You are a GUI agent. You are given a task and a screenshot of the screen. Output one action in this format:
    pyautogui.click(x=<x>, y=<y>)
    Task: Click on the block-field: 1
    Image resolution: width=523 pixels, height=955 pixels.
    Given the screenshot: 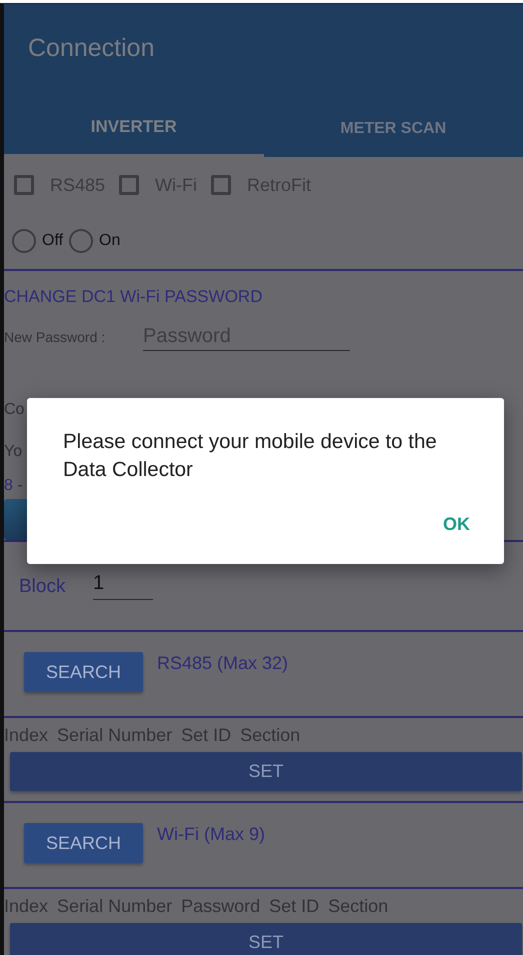 What is the action you would take?
    pyautogui.click(x=123, y=585)
    